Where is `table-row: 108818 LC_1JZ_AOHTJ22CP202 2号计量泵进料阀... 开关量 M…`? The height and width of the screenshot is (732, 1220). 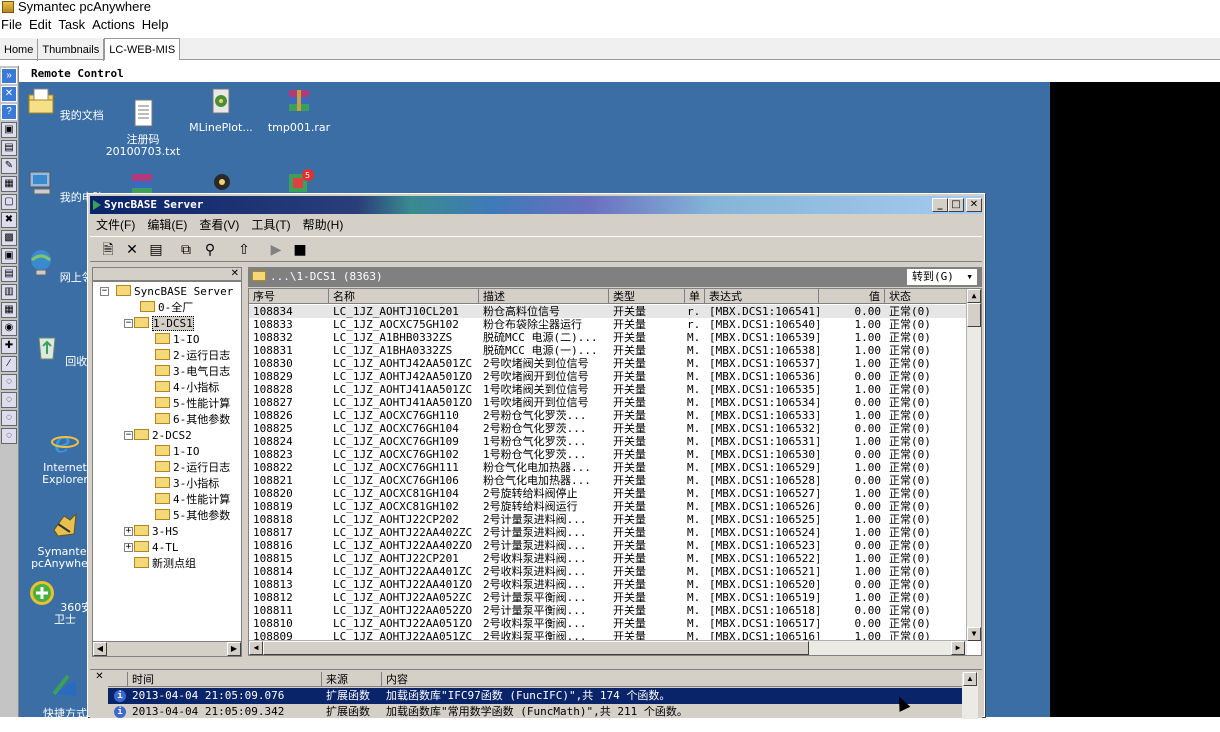
table-row: 108818 LC_1JZ_AOHTJ22CP202 2号计量泵进料阀... 开关量 M… is located at coordinates (608, 519).